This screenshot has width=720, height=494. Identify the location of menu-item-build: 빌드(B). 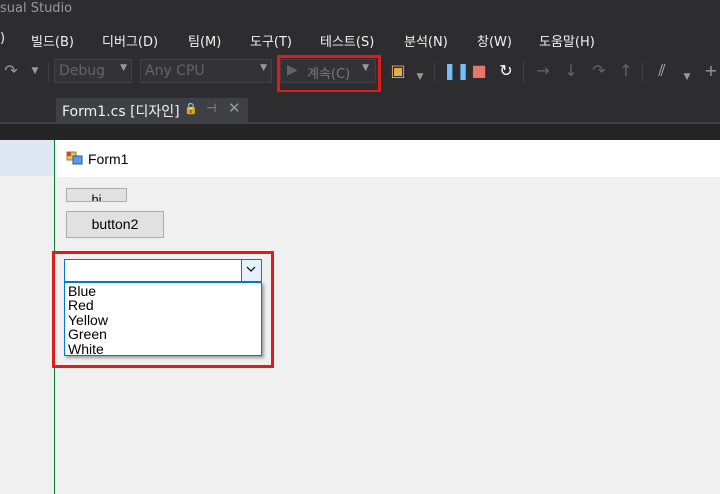
(52, 40).